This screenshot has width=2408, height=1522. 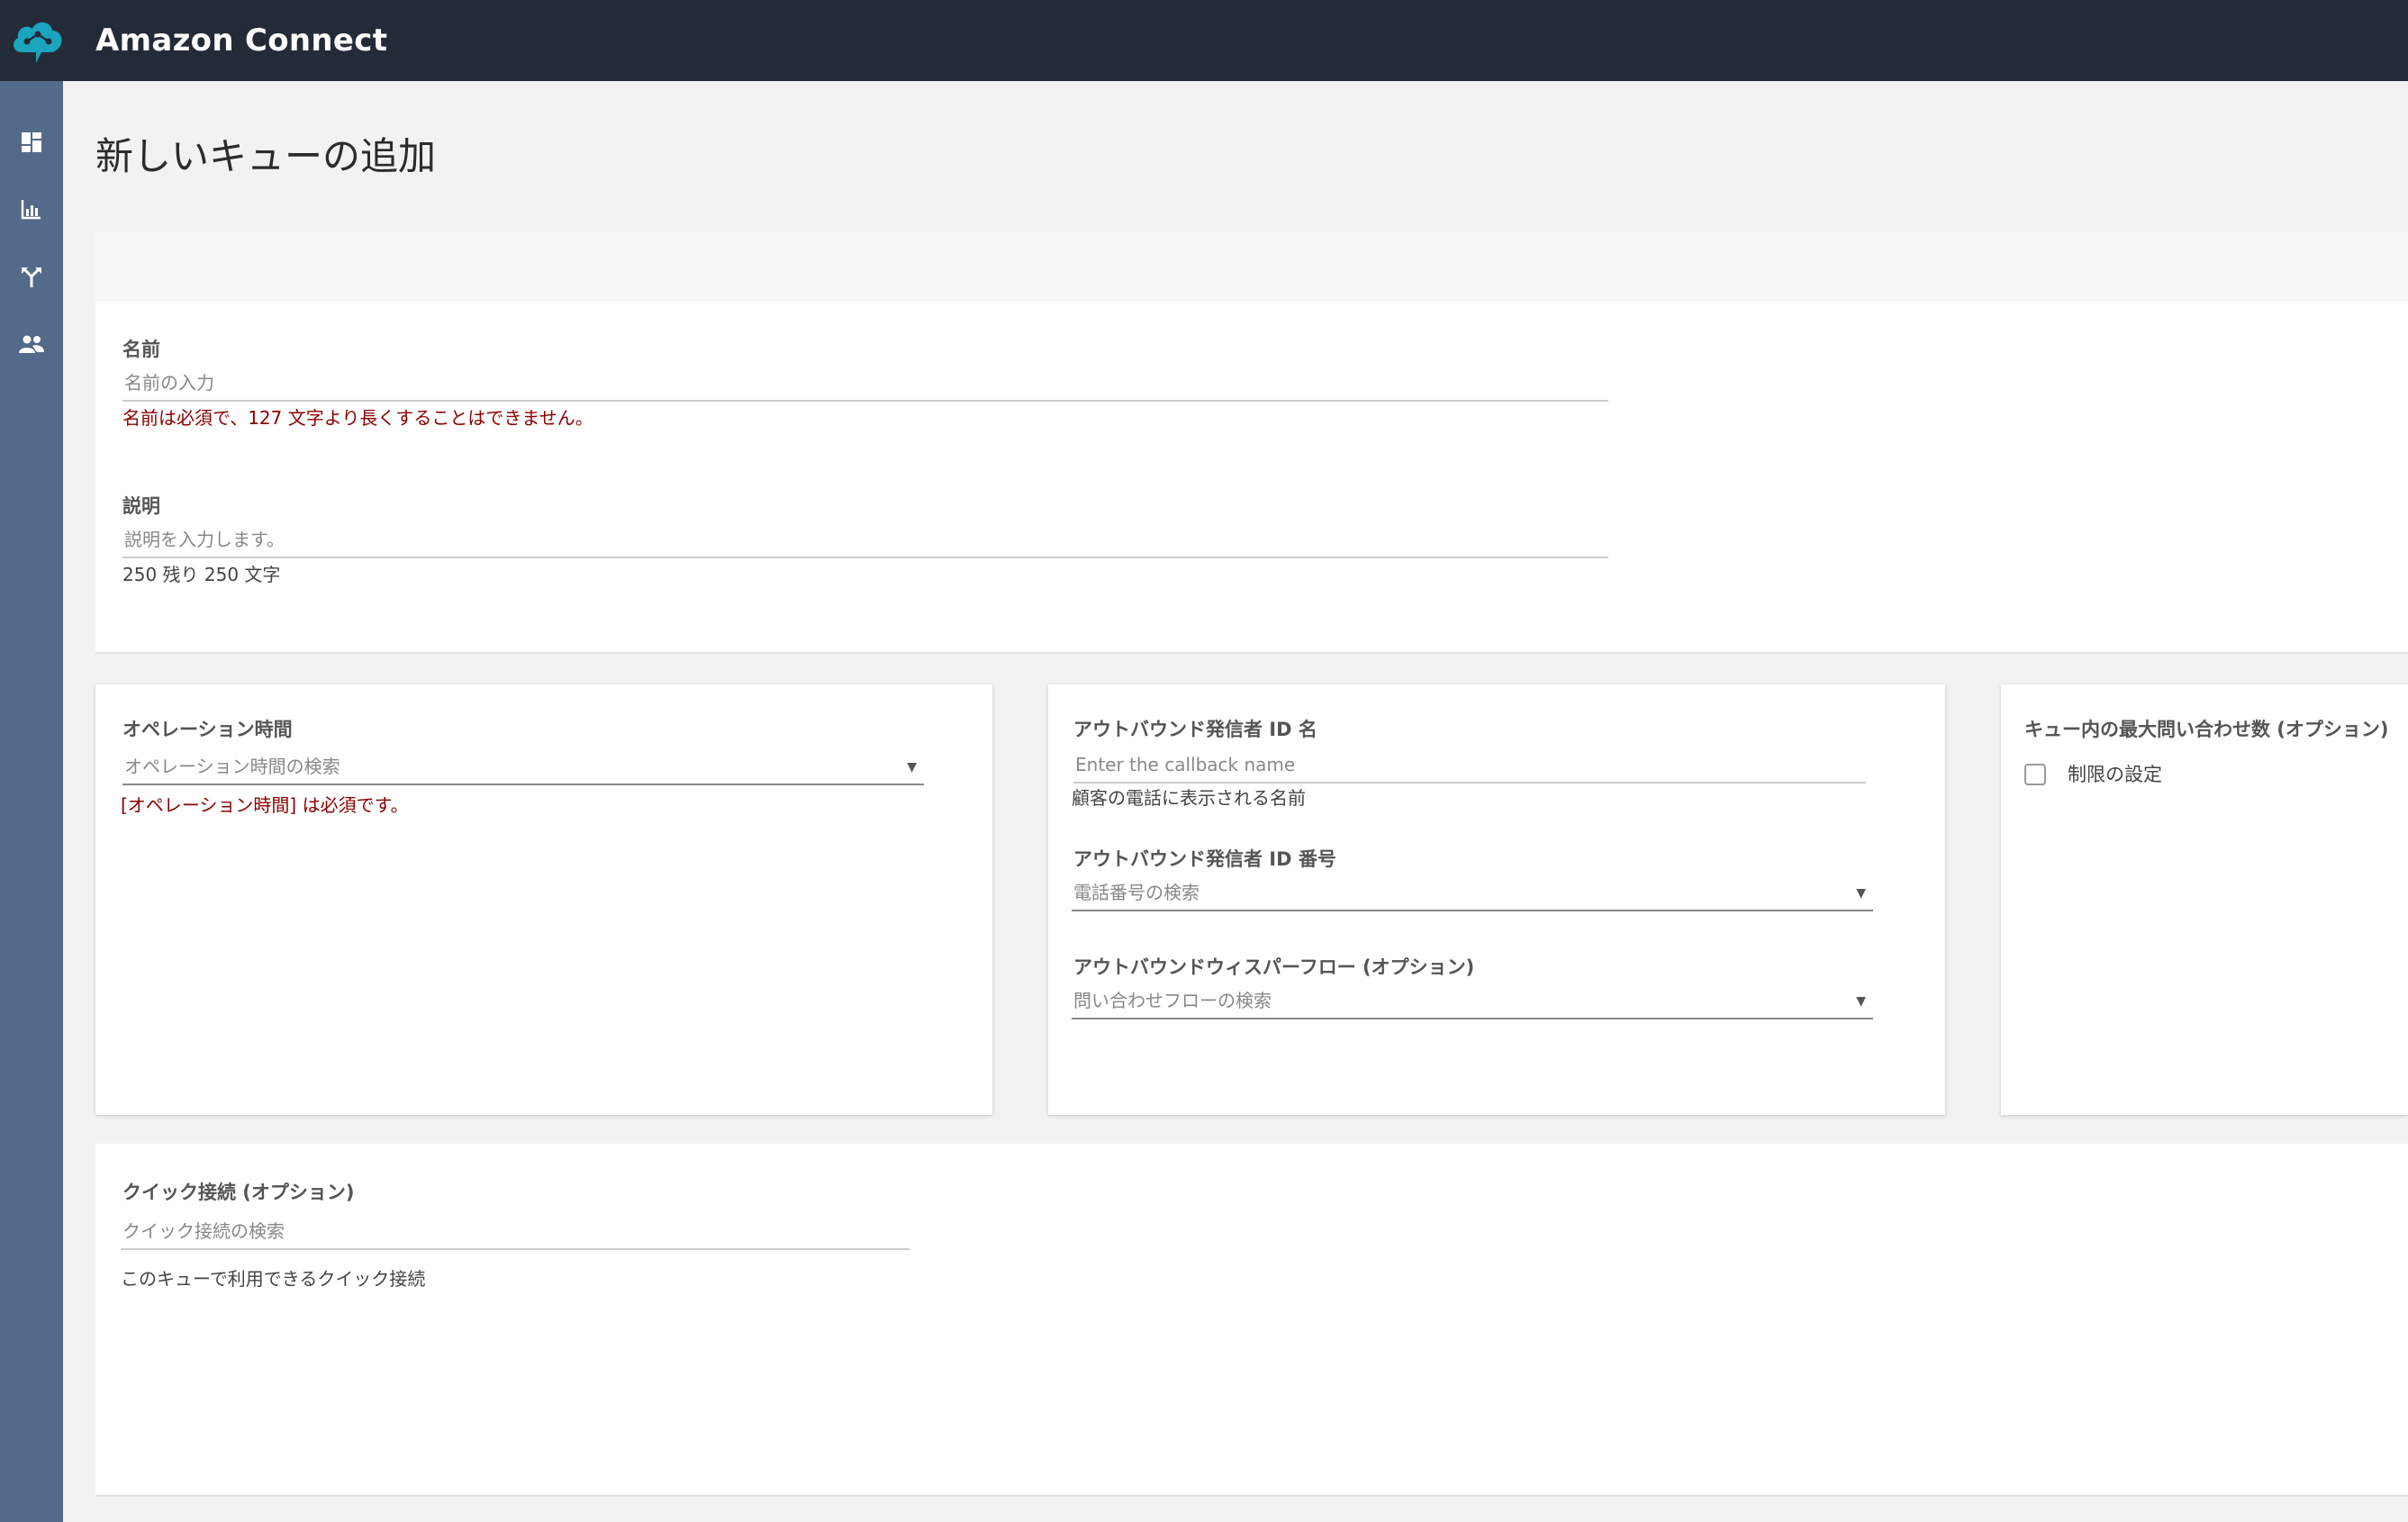 I want to click on limit-checkbox-label: 制限の設定, so click(x=2115, y=773).